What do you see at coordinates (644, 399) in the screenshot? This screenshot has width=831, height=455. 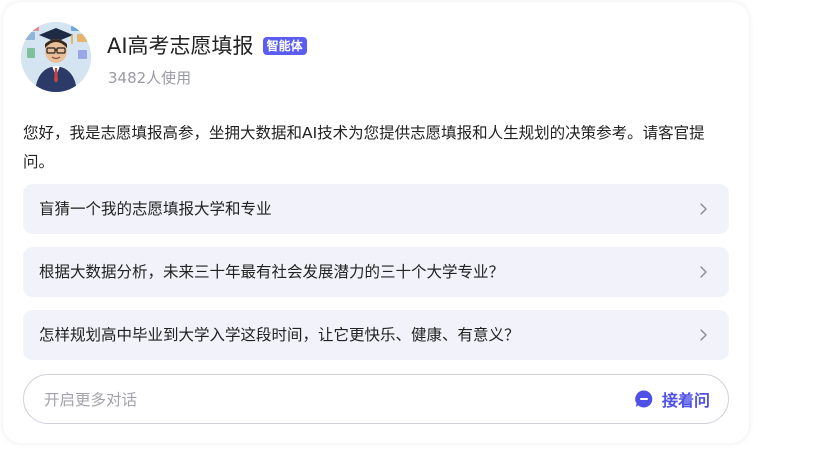 I see `chat-bubble-icon` at bounding box center [644, 399].